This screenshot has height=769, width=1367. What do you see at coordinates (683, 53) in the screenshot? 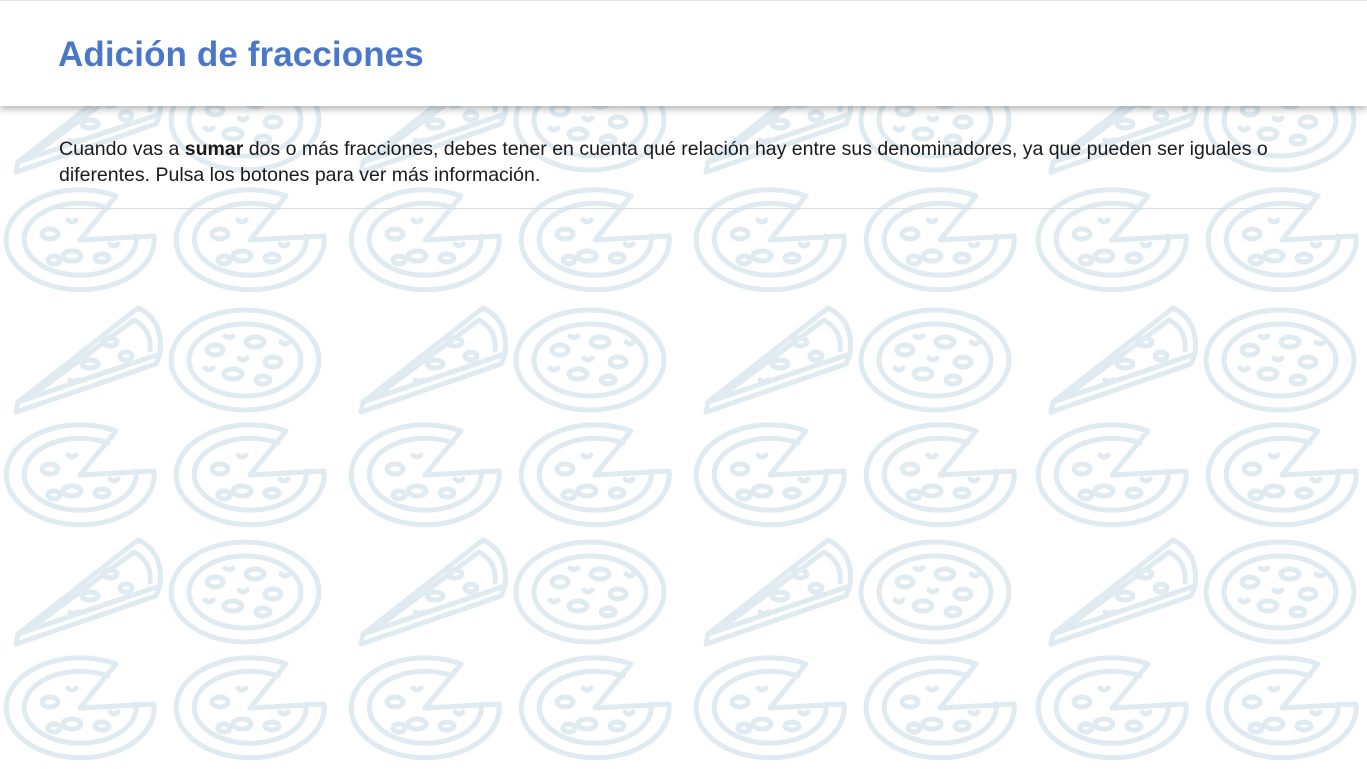
I see `header-bar: Adición de fracciones` at bounding box center [683, 53].